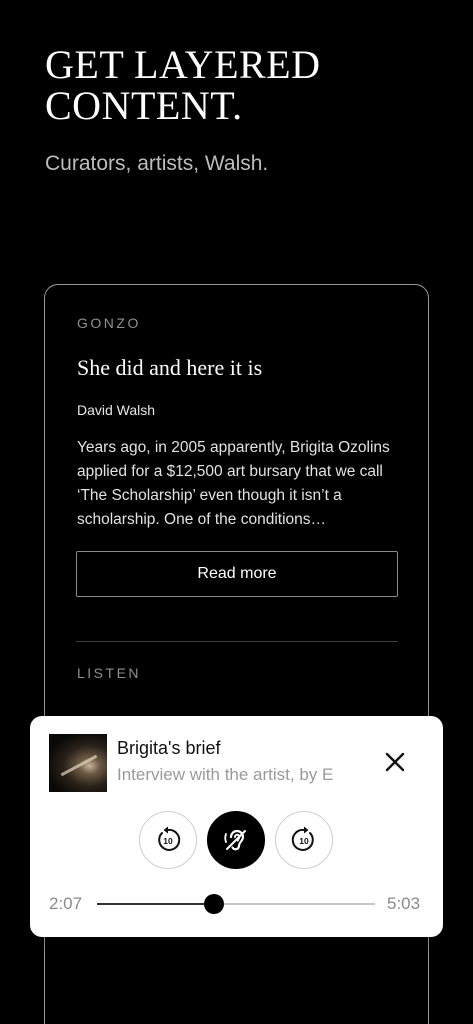 This screenshot has height=1024, width=473. What do you see at coordinates (404, 903) in the screenshot?
I see `total-time: 5:03` at bounding box center [404, 903].